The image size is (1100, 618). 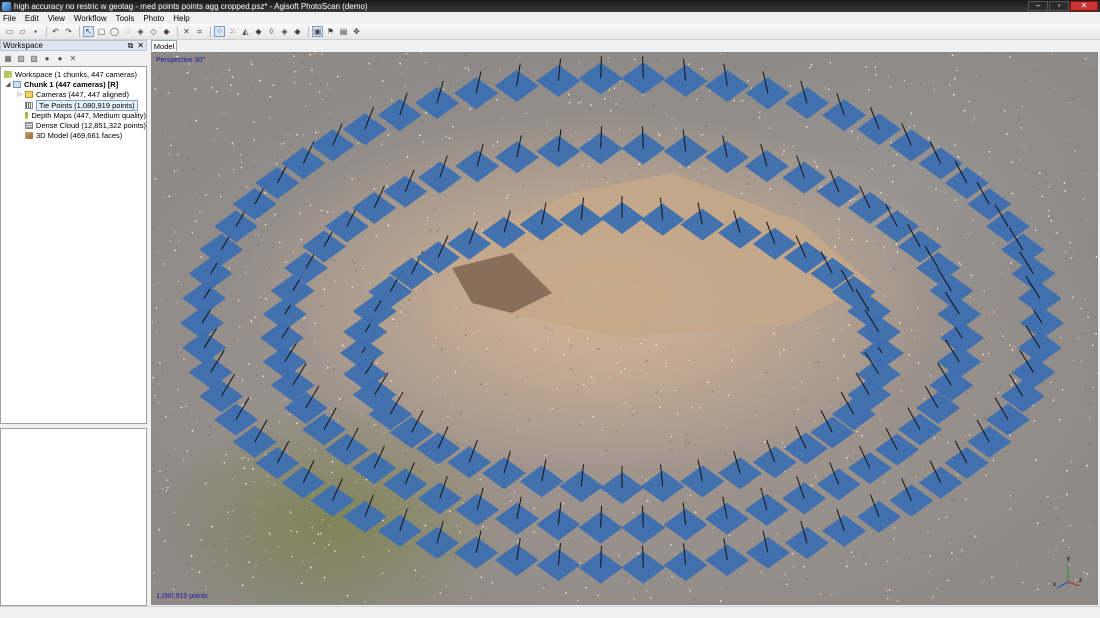 I want to click on axis-label-x: x, so click(x=1054, y=585).